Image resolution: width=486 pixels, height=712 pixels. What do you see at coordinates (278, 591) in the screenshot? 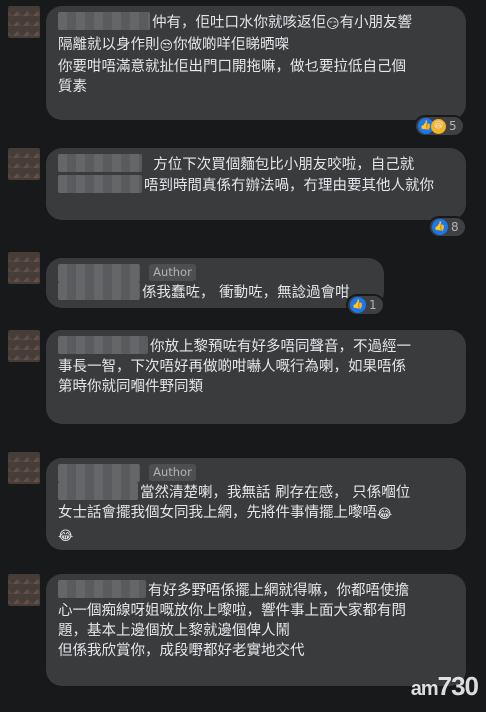
I see `comment-text: 有好多野唔係擺上網就得嘛，你都唔使擔` at bounding box center [278, 591].